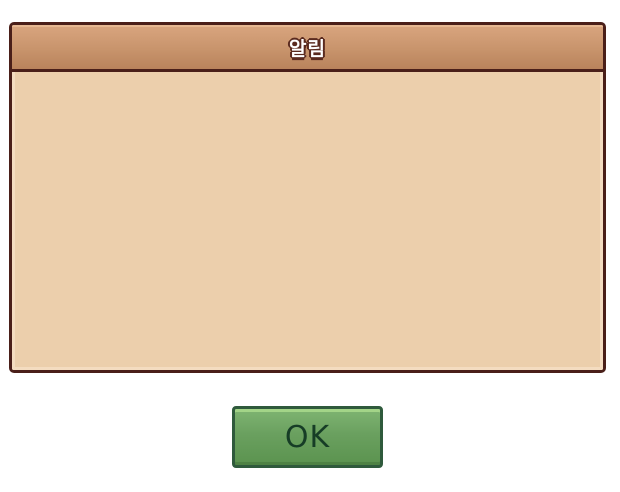 The width and height of the screenshot is (620, 492). I want to click on ok-button: OK, so click(307, 437).